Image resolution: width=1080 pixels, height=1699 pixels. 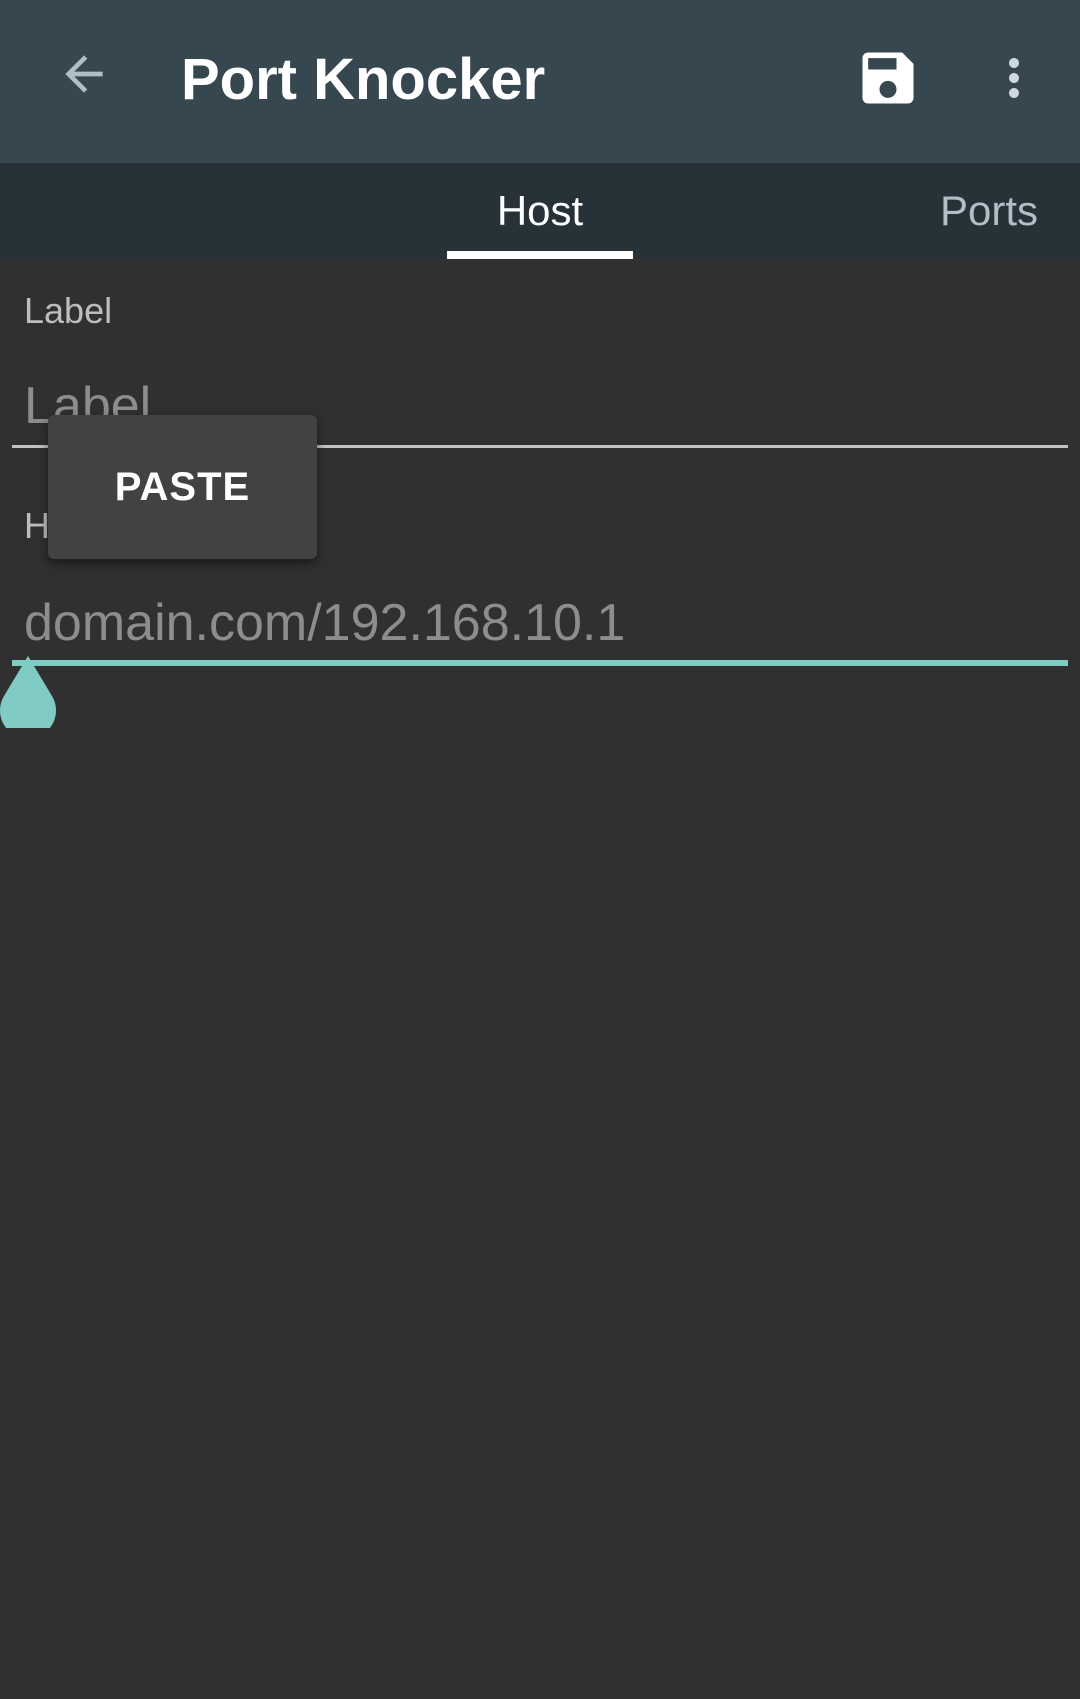 I want to click on host-input-underline, so click(x=540, y=663).